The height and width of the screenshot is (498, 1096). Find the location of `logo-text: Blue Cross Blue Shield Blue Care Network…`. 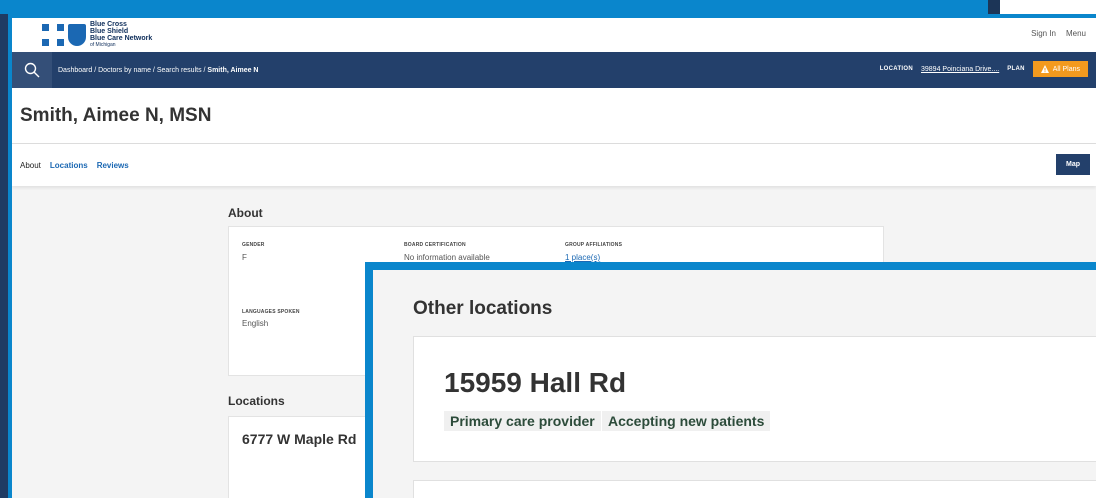

logo-text: Blue Cross Blue Shield Blue Care Network… is located at coordinates (121, 35).